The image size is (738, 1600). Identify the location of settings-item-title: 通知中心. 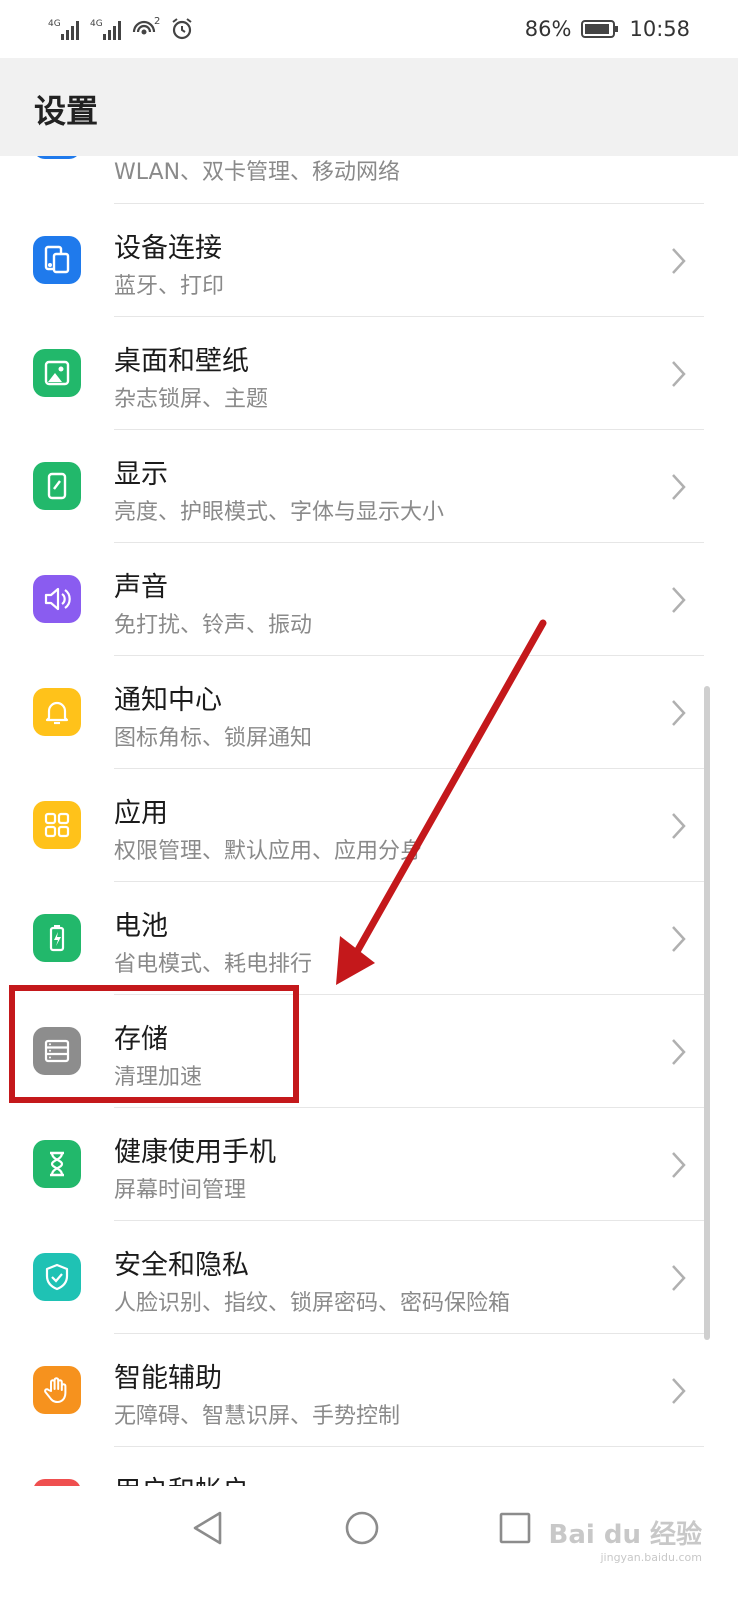
(168, 700).